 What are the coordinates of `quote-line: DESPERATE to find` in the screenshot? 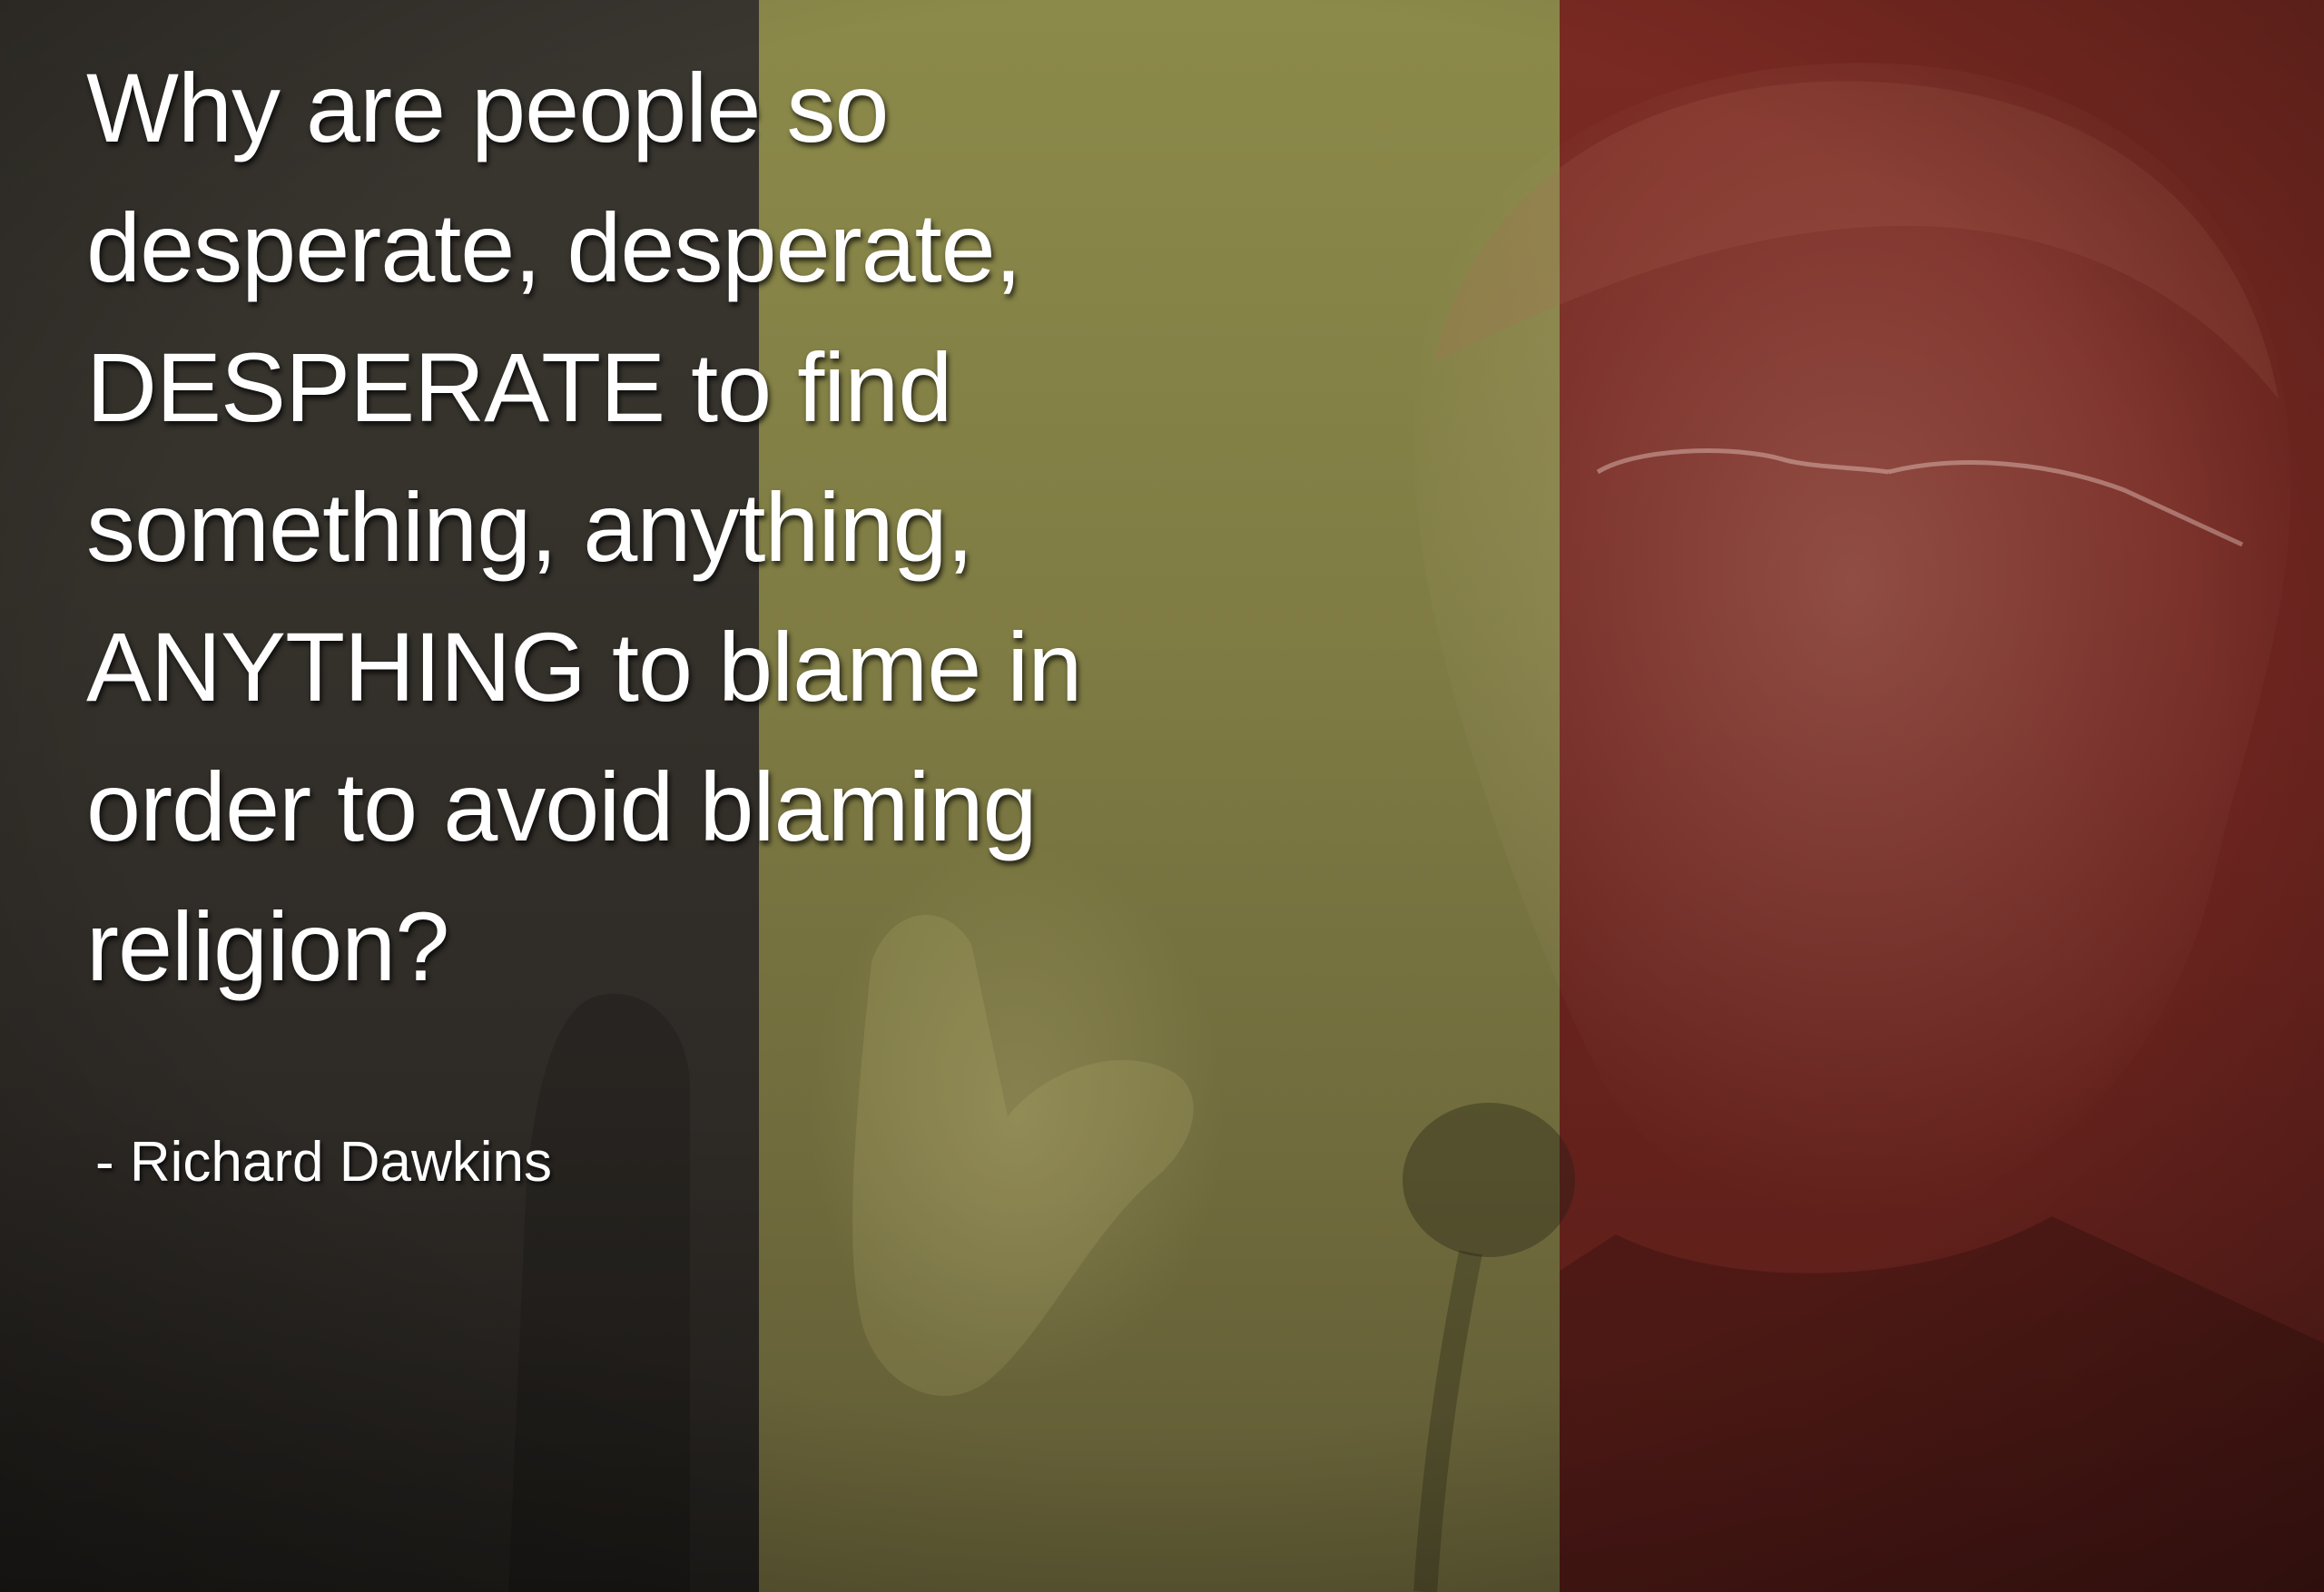 It's located at (519, 387).